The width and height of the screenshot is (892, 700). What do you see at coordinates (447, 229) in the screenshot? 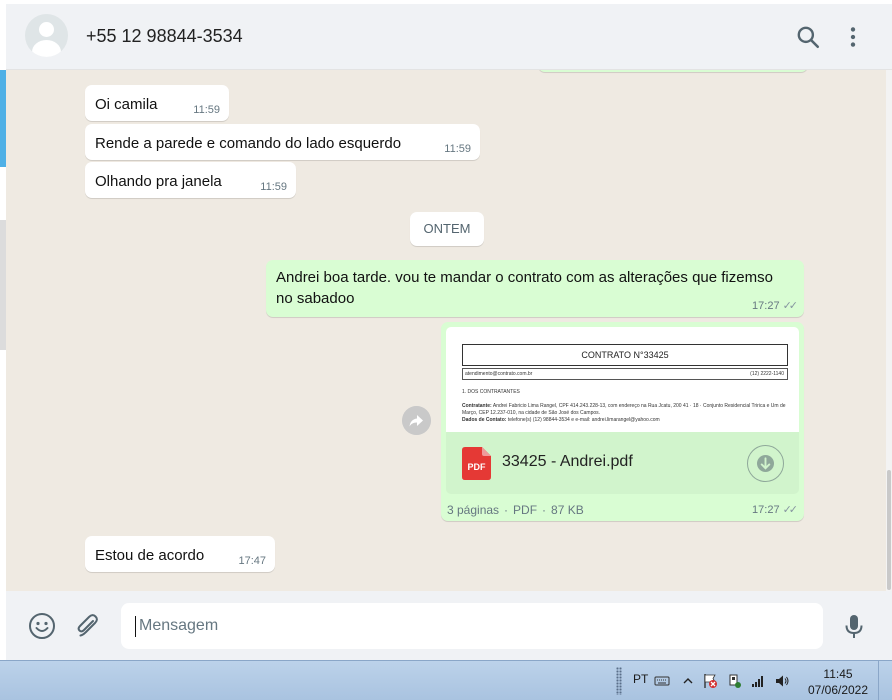
I see `day-separator: ONTEM` at bounding box center [447, 229].